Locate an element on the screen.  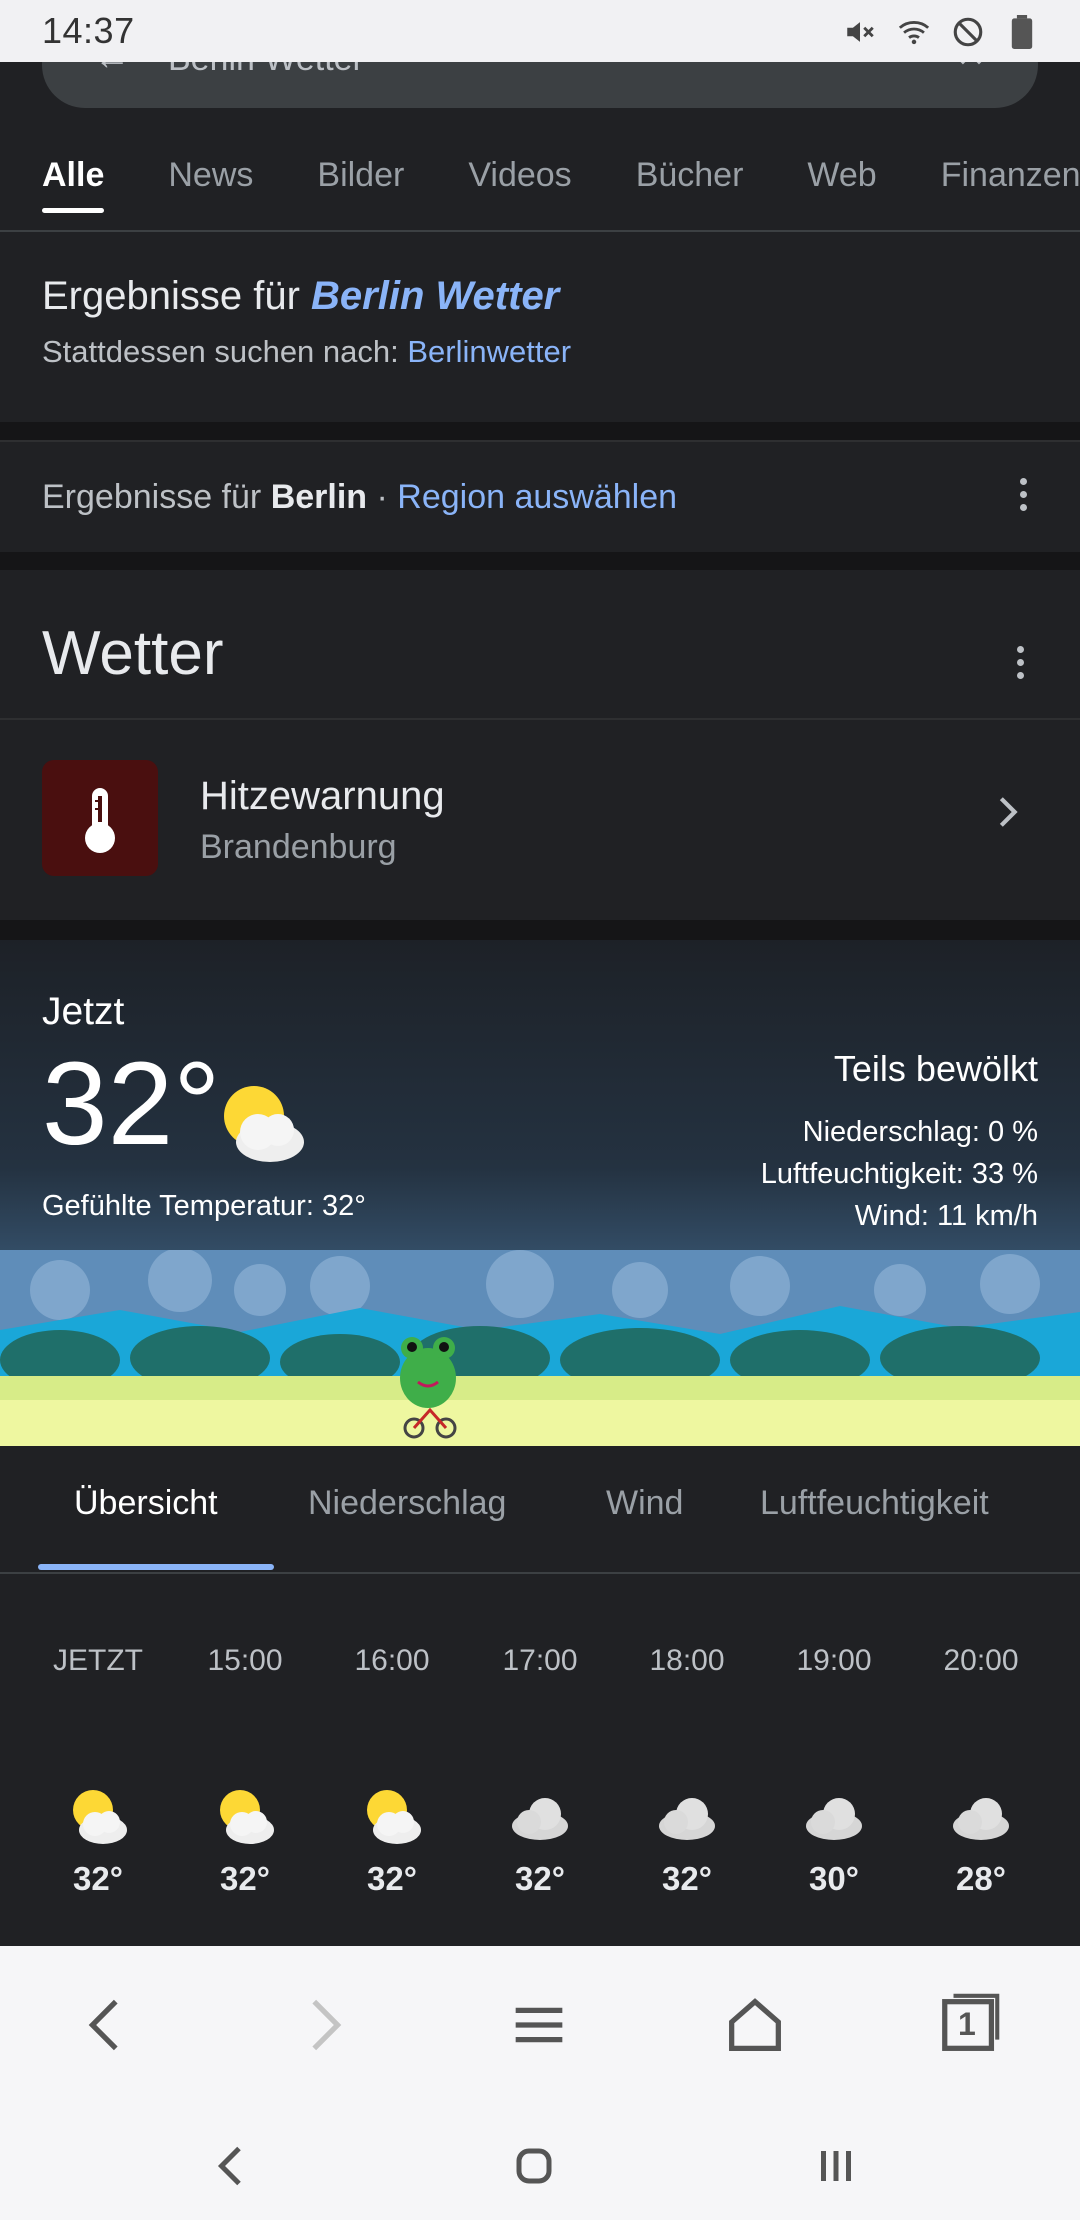
tab-luftfeuchtigkeit: Luftfeuchtigkeit is located at coordinates (874, 1503).